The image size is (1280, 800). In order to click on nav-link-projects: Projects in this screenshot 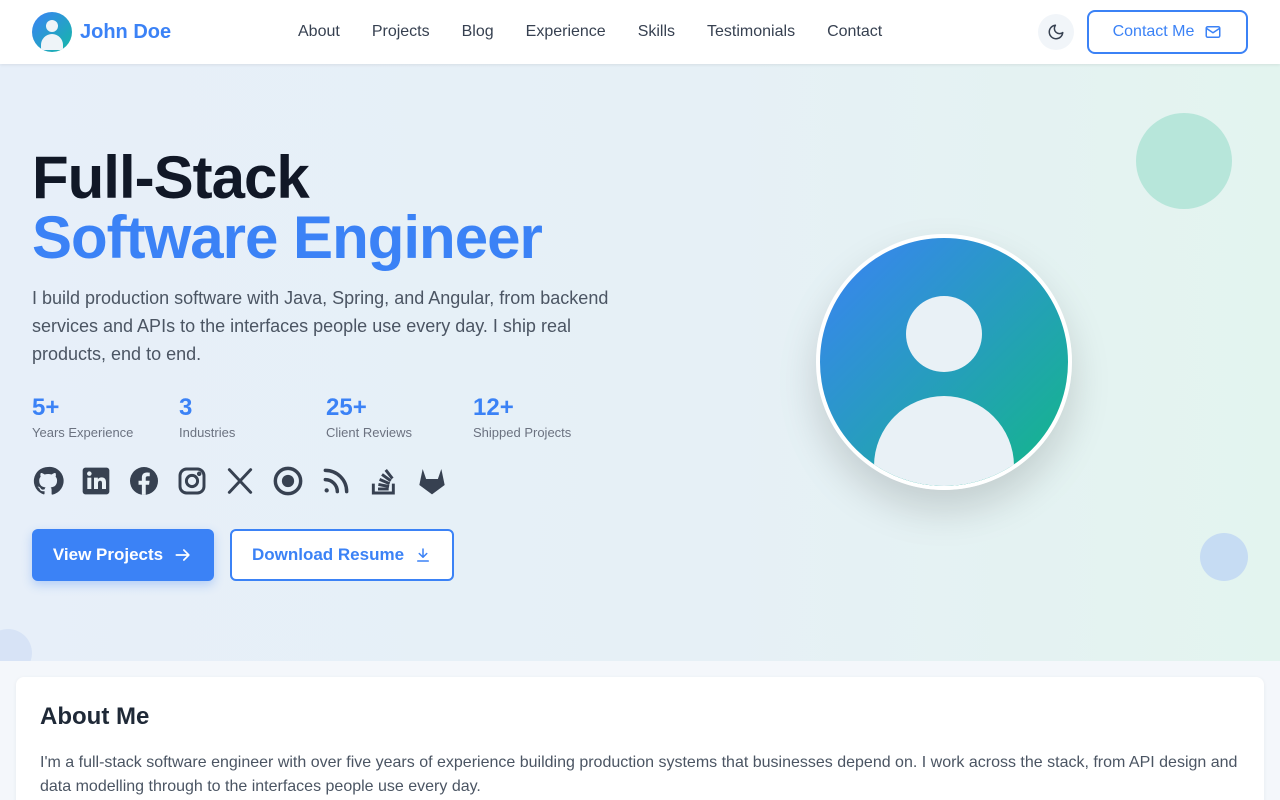, I will do `click(401, 32)`.